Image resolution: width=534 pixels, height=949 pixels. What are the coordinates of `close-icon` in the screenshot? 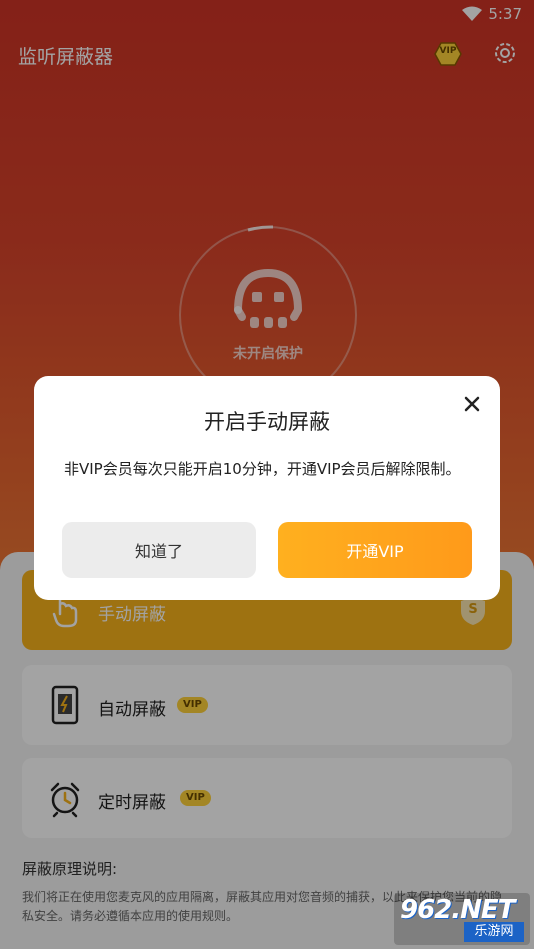 It's located at (472, 404).